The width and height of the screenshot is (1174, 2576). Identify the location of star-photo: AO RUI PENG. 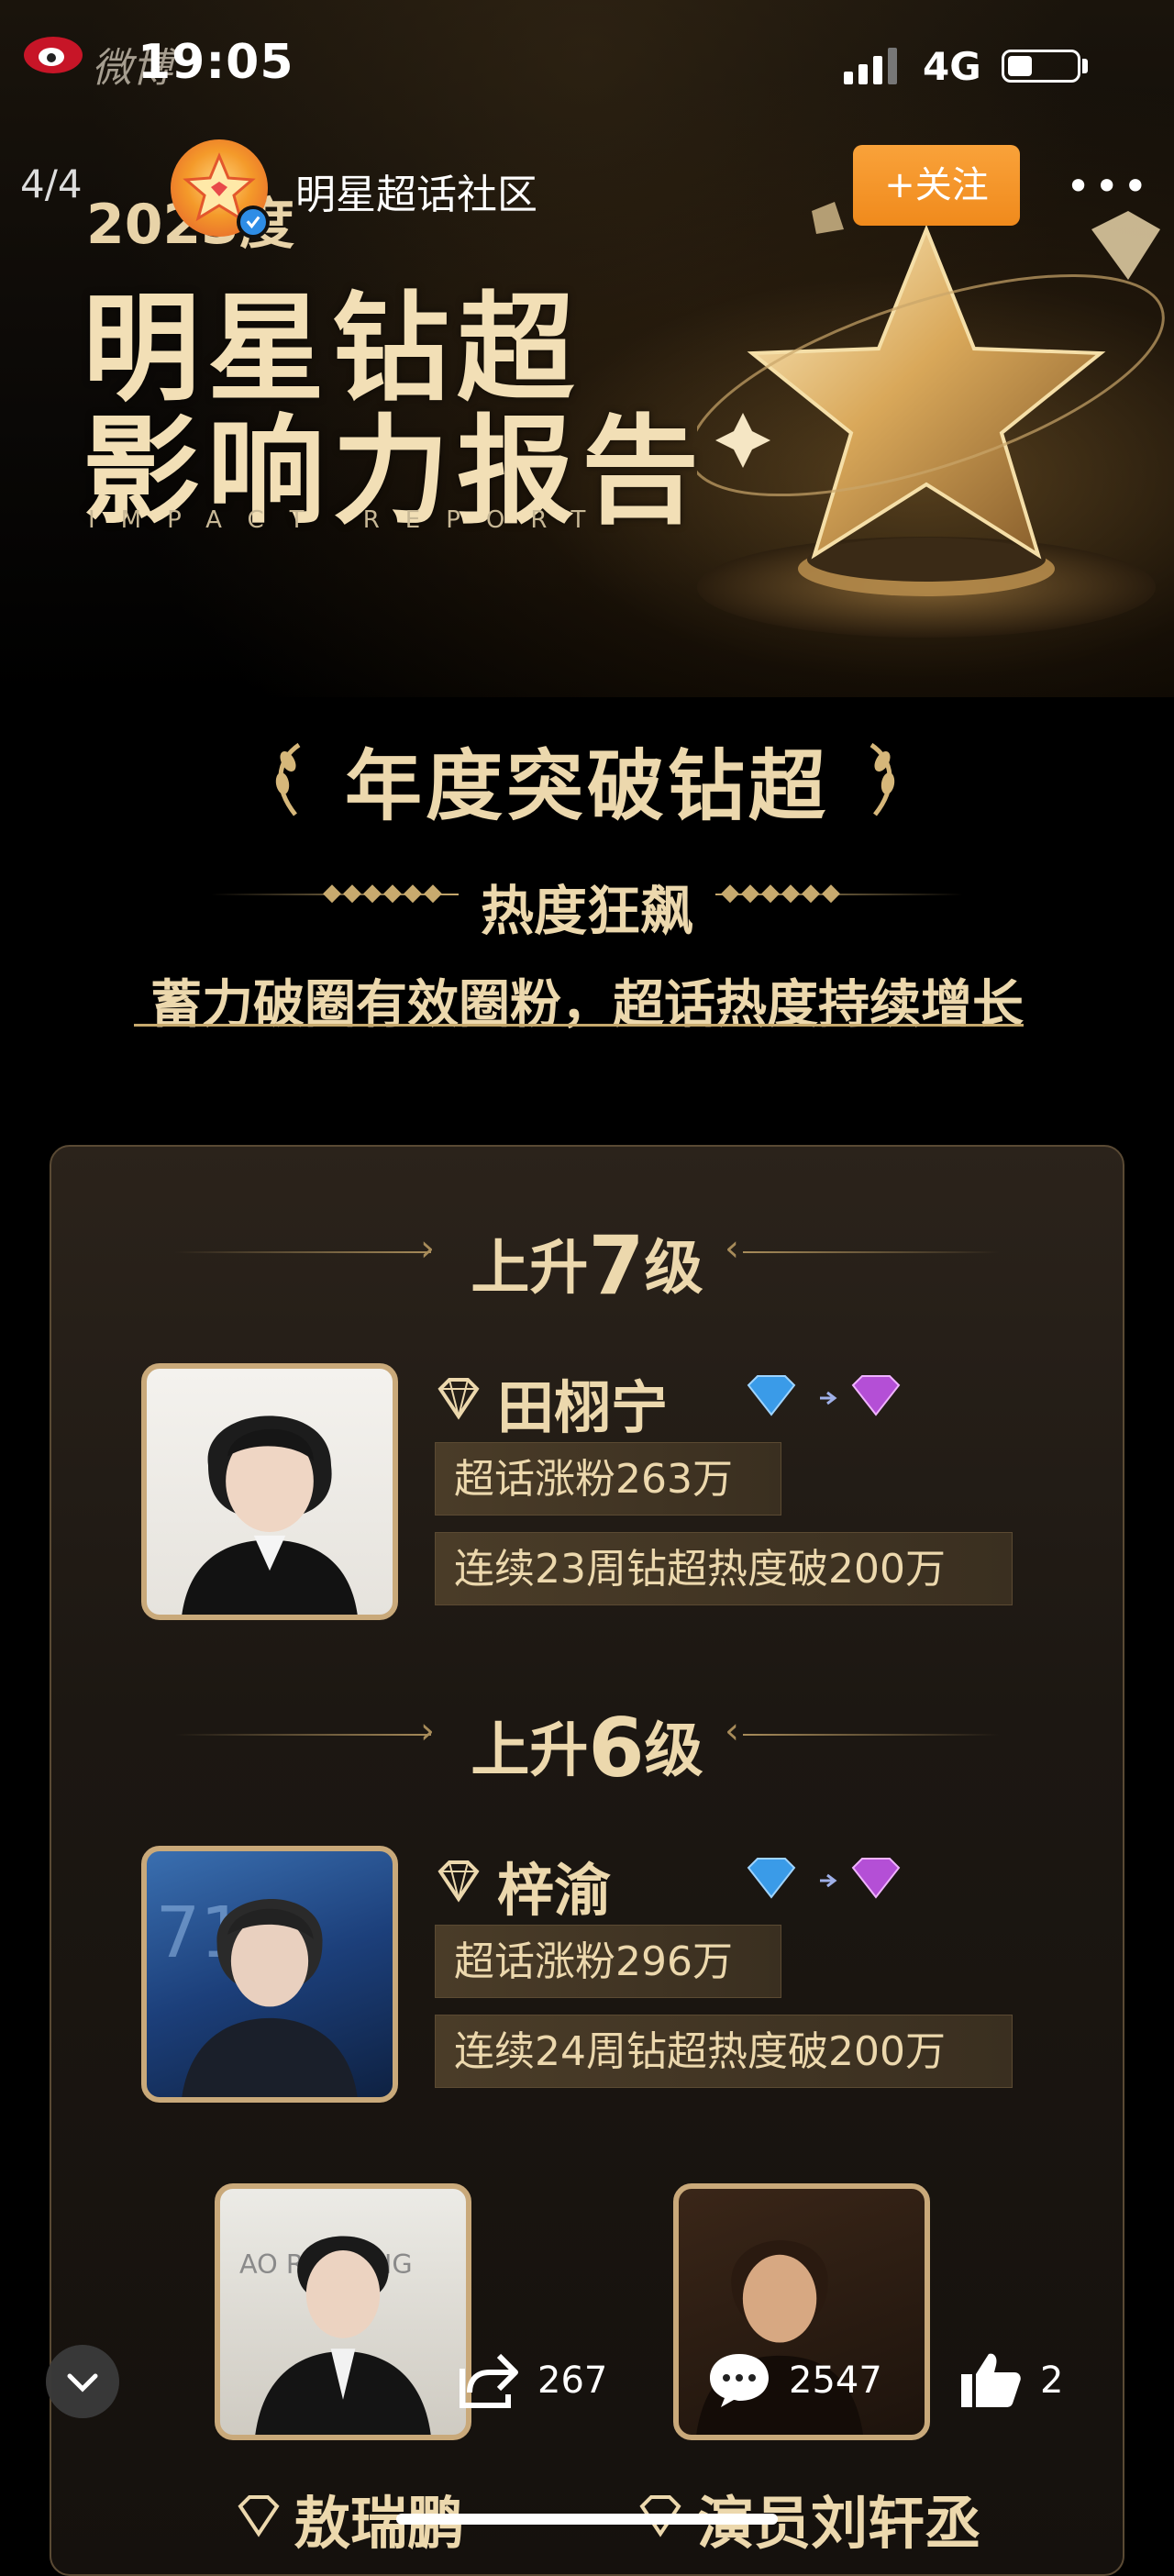
(343, 2311).